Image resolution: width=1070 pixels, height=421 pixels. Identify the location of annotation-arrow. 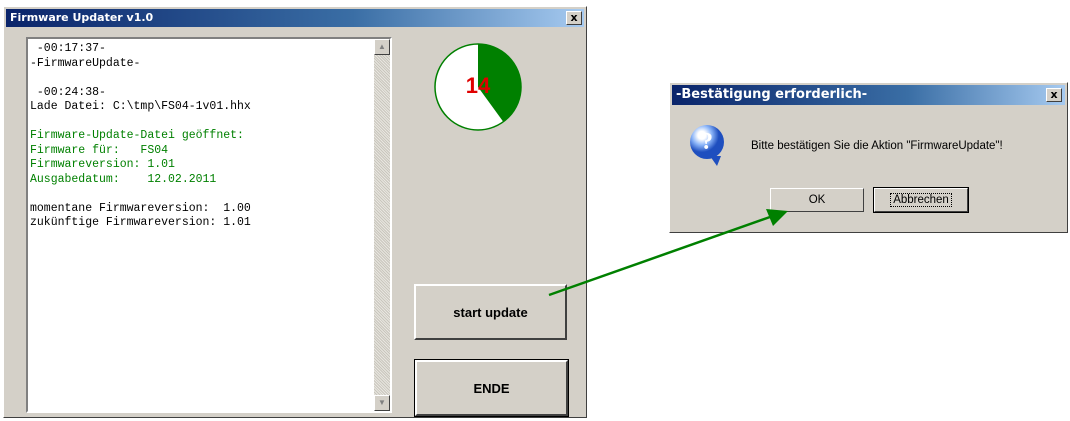
(668, 253).